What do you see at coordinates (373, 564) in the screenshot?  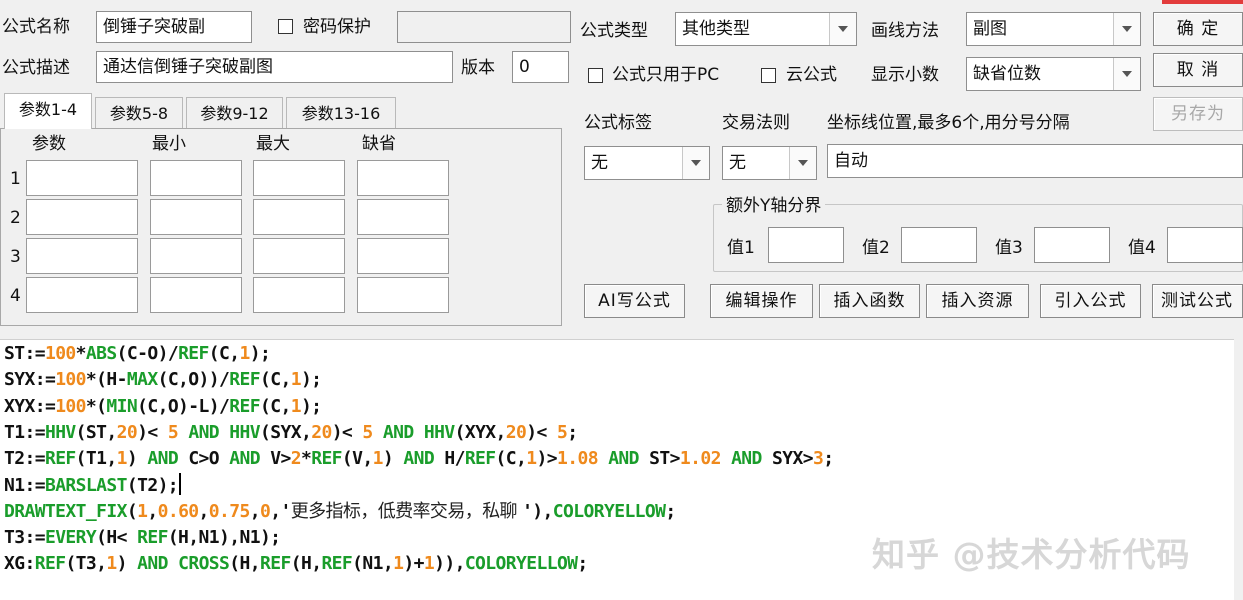 I see `code-token: (N1,` at bounding box center [373, 564].